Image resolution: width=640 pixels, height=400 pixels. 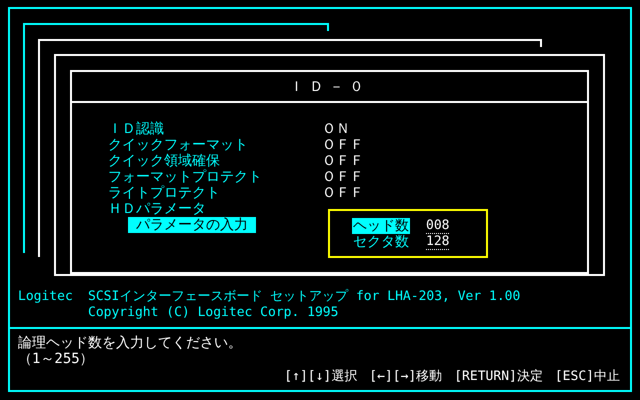 I want to click on parameter-label: セクタ数, so click(x=381, y=242).